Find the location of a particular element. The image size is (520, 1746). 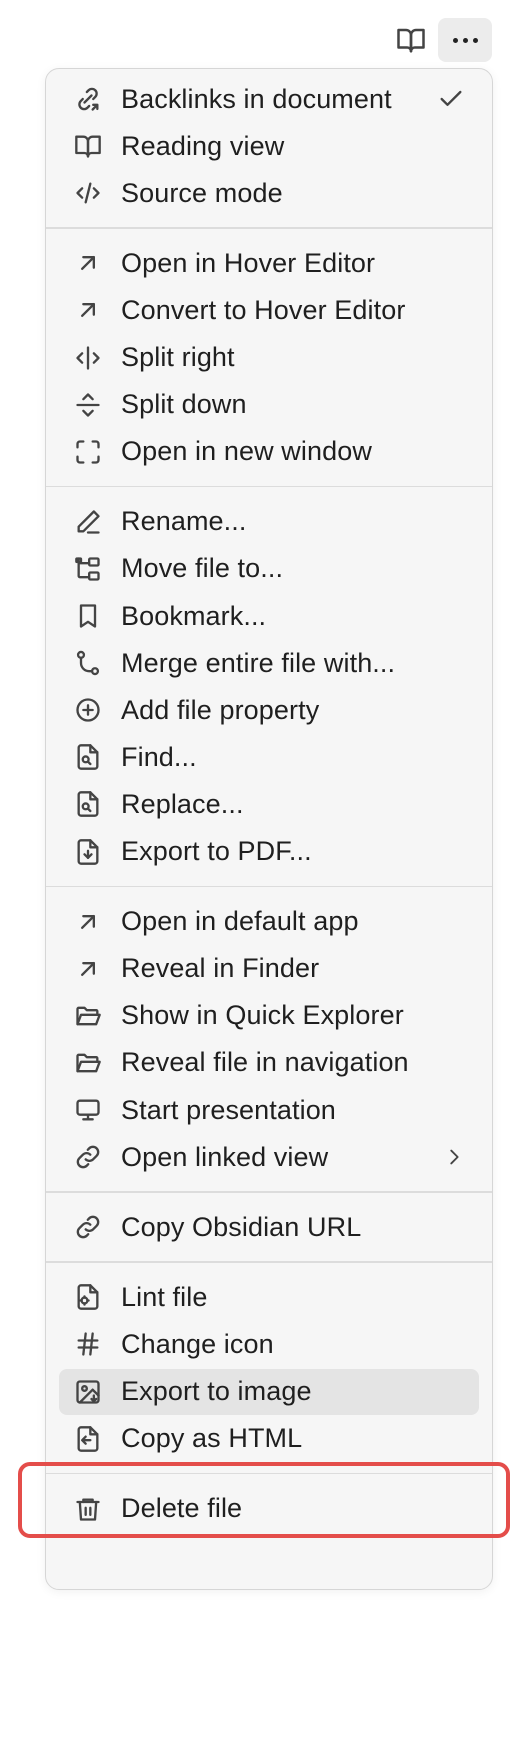

menu-item-label: Show in Quick Explorer is located at coordinates (262, 1015).